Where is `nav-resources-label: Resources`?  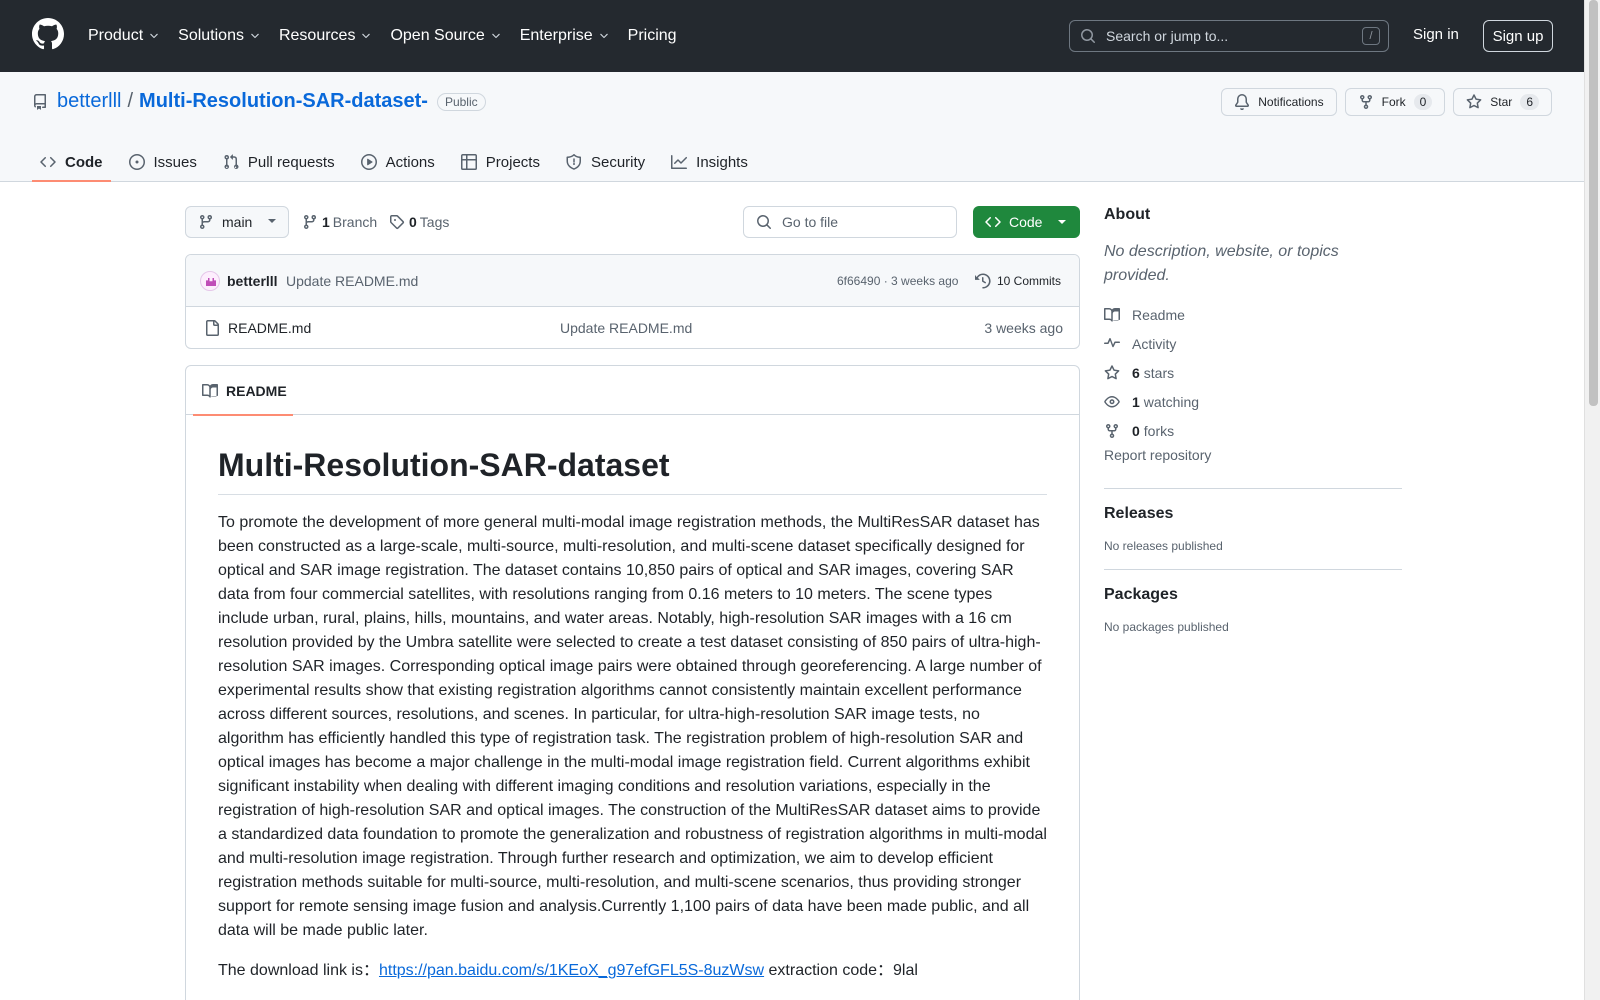
nav-resources-label: Resources is located at coordinates (317, 35).